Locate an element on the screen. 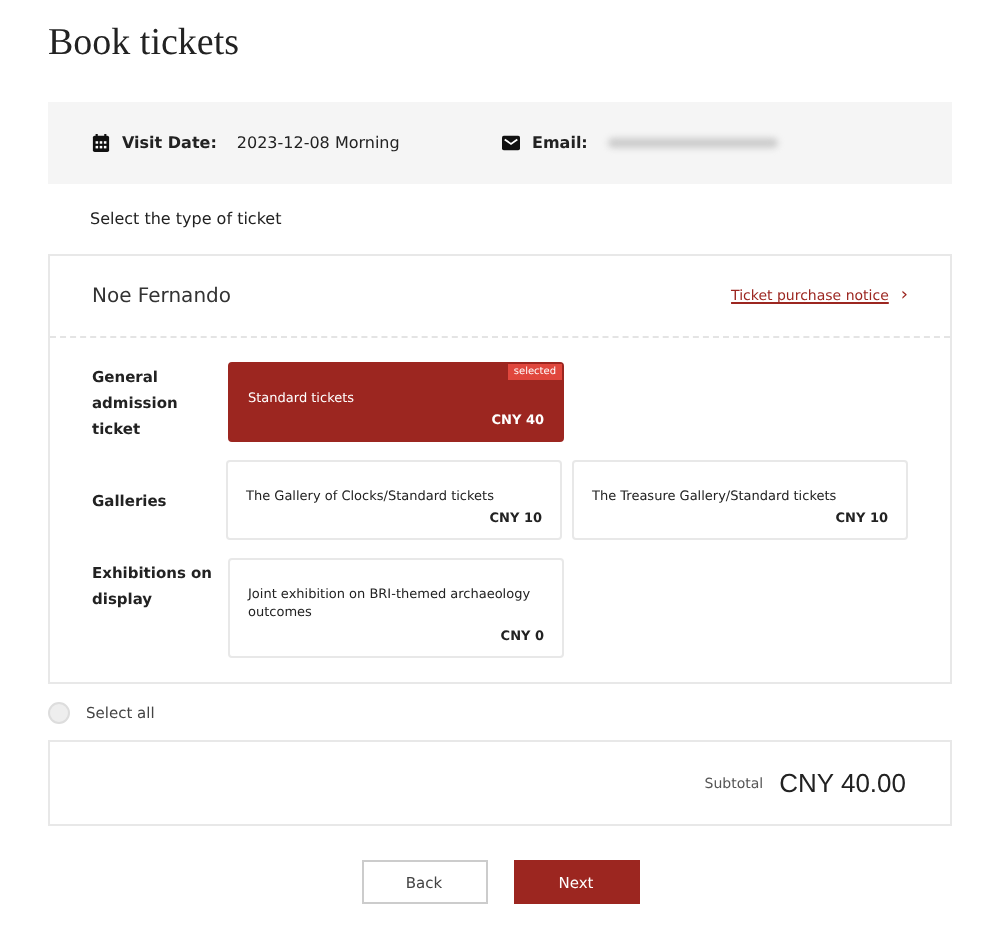 Image resolution: width=1000 pixels, height=932 pixels. chevron-icon: › is located at coordinates (904, 296).